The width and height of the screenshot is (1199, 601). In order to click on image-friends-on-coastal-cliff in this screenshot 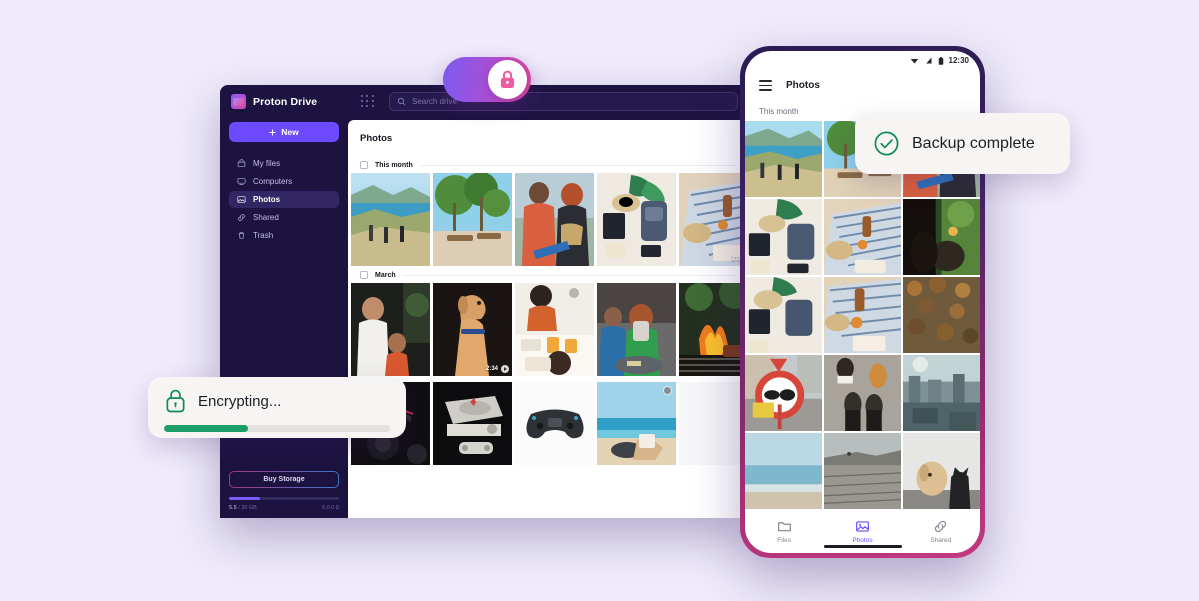, I will do `click(783, 159)`.